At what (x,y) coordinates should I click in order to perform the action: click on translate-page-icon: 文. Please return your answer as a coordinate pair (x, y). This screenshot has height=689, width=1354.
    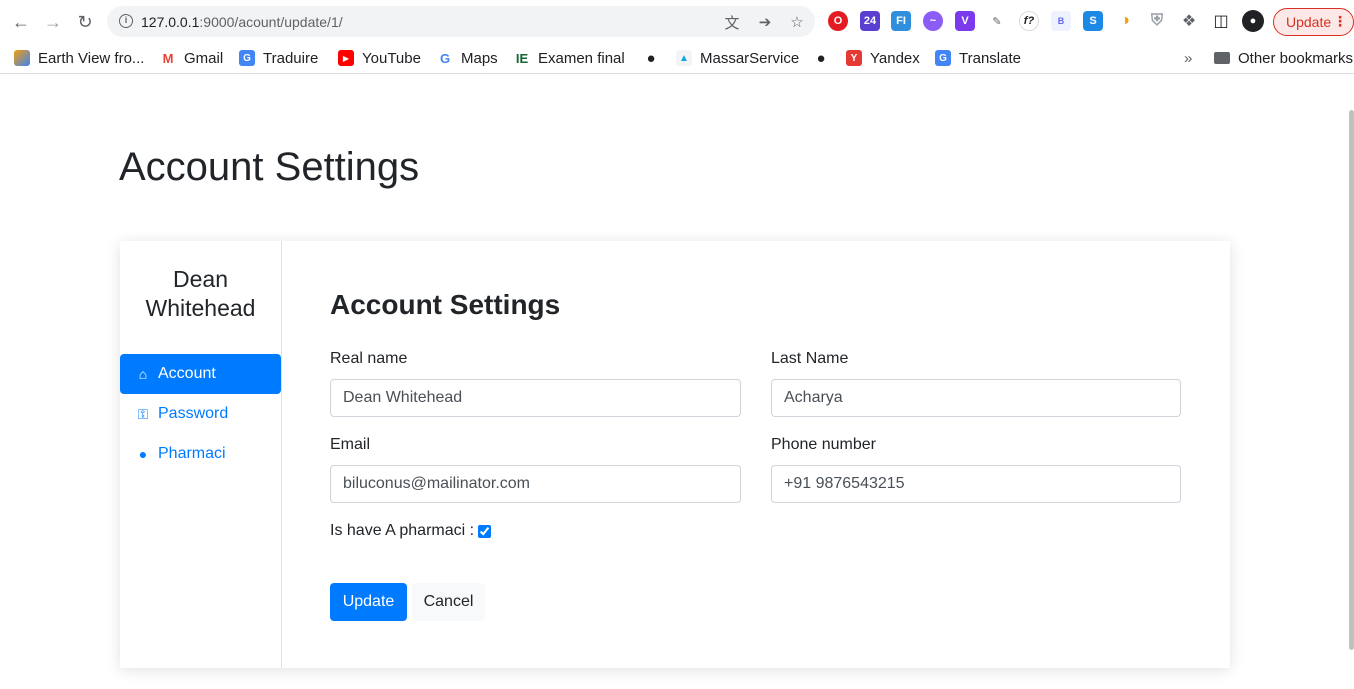
    Looking at the image, I should click on (732, 22).